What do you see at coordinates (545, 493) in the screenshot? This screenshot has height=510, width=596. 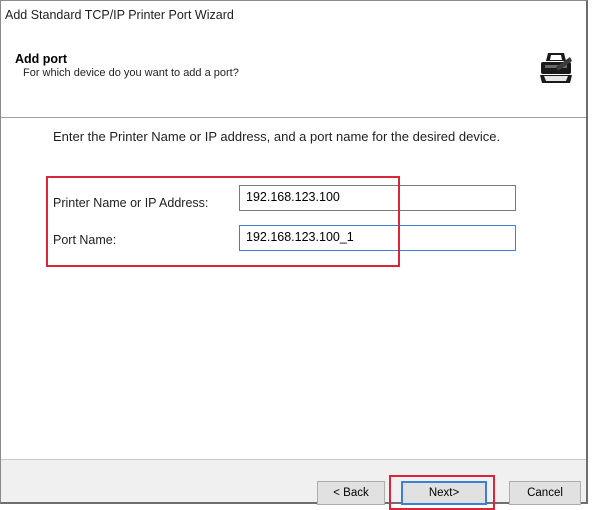 I see `cancel-button: Cancel` at bounding box center [545, 493].